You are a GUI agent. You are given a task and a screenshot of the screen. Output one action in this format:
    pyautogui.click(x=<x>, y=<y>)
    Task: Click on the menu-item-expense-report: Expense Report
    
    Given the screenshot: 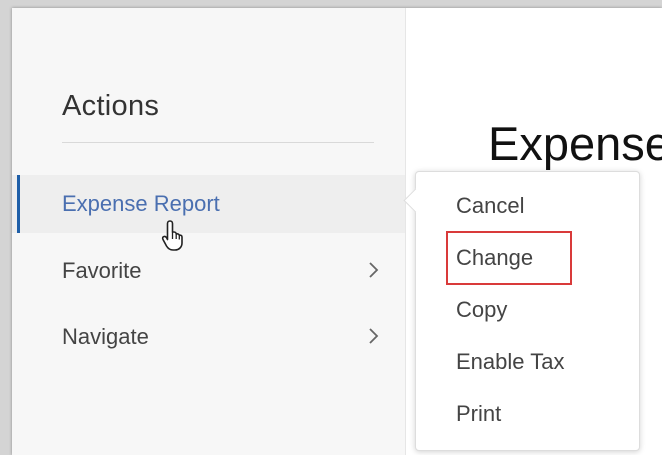 What is the action you would take?
    pyautogui.click(x=208, y=204)
    